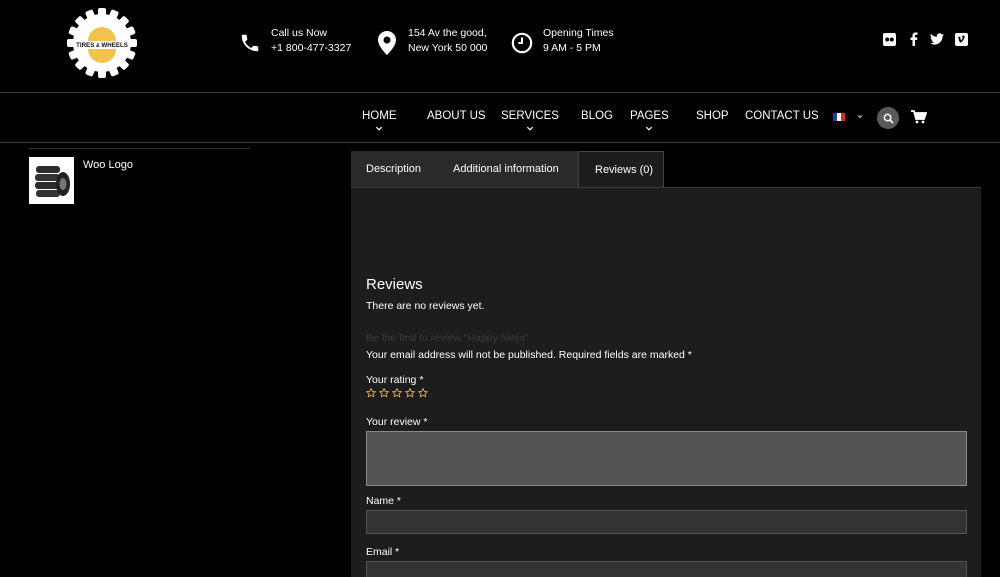 The image size is (1000, 577). Describe the element at coordinates (860, 117) in the screenshot. I see `language-chevron-down-icon` at that location.